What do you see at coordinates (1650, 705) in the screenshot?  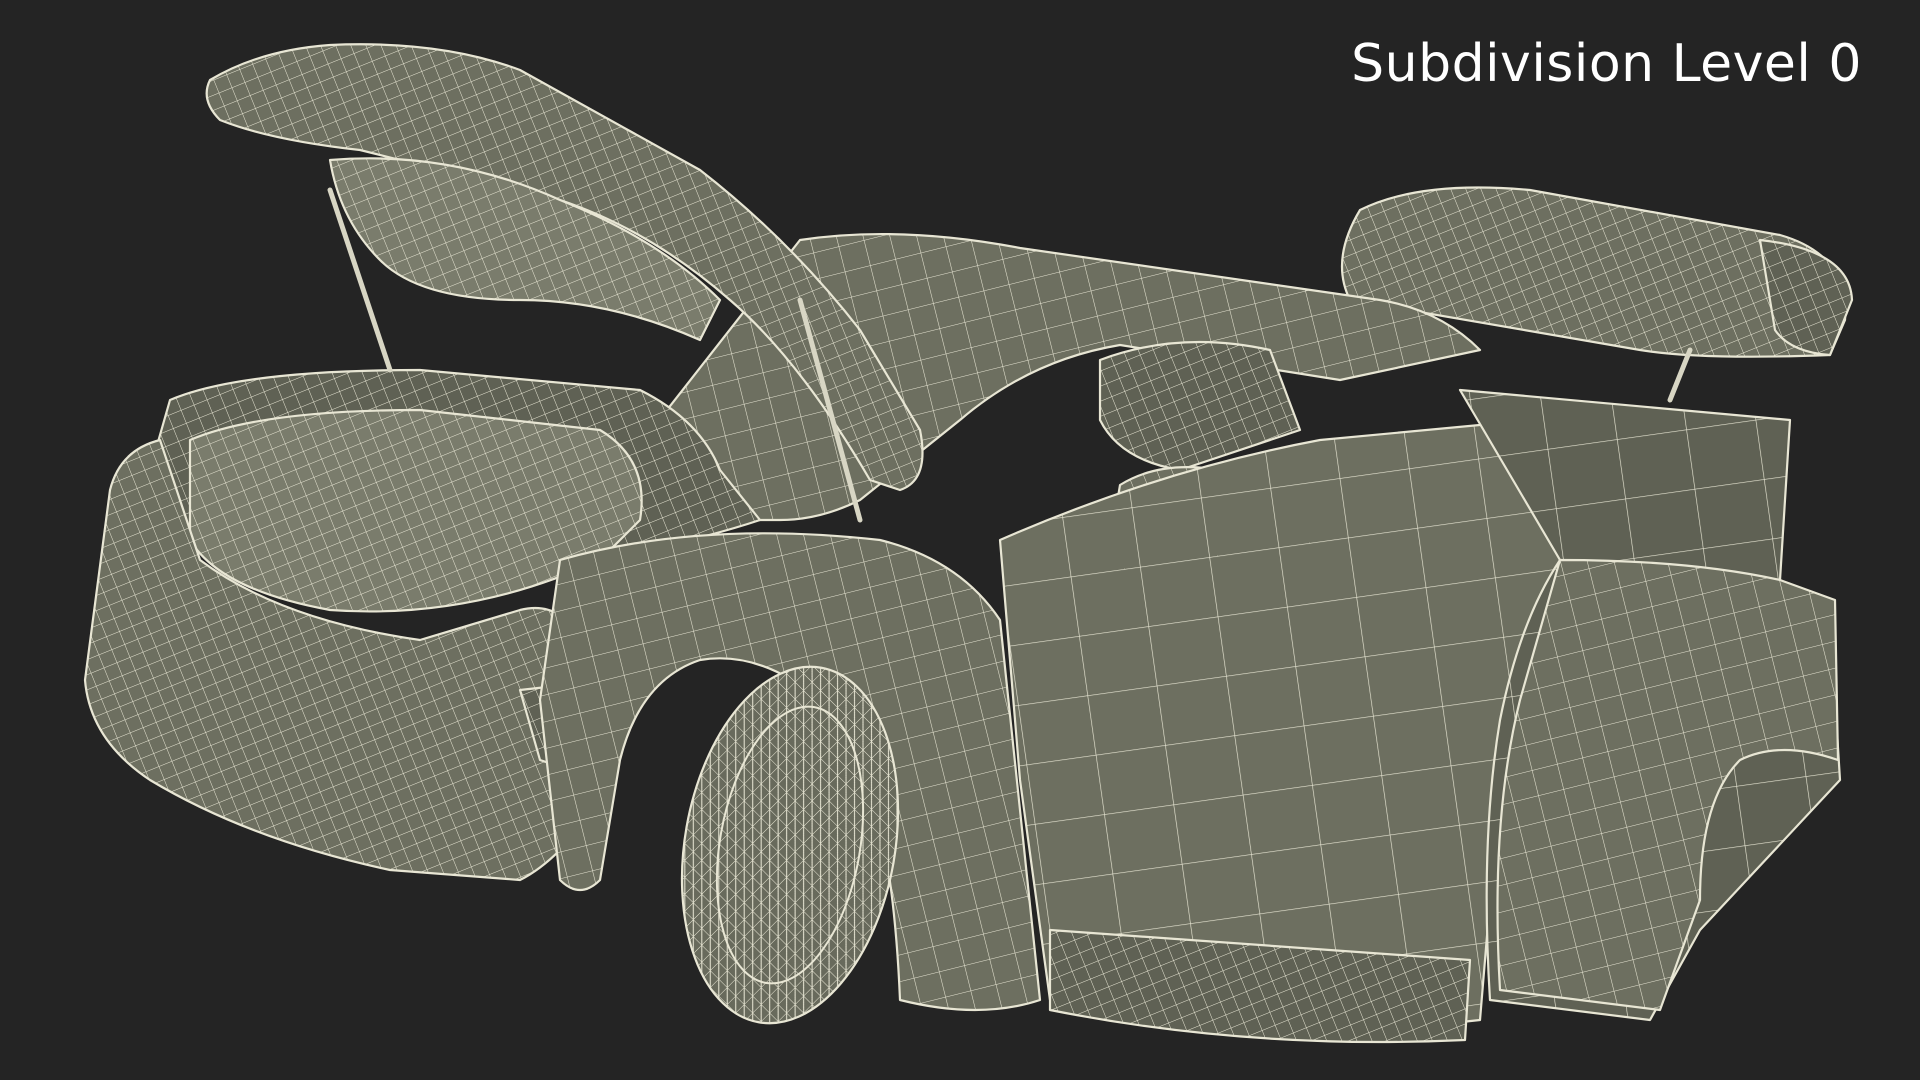 I see `open-rear-door` at bounding box center [1650, 705].